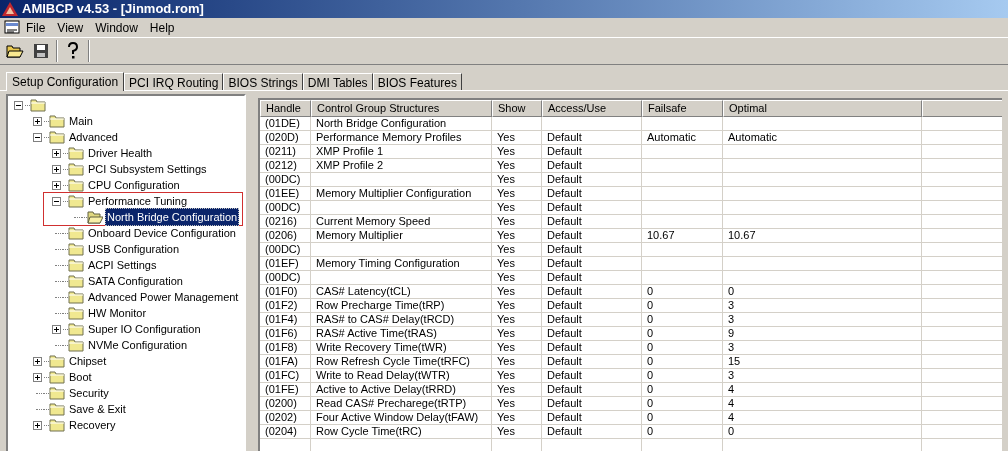 The width and height of the screenshot is (1008, 451). Describe the element at coordinates (162, 27) in the screenshot. I see `menu-item: Help` at that location.